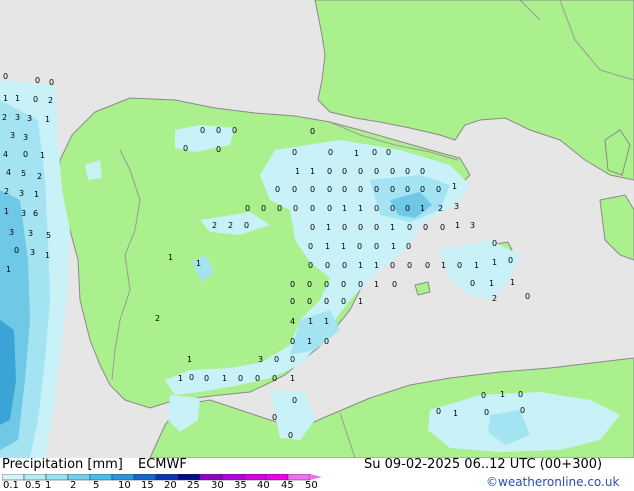  What do you see at coordinates (73, 485) in the screenshot?
I see `legend-tick: 2` at bounding box center [73, 485].